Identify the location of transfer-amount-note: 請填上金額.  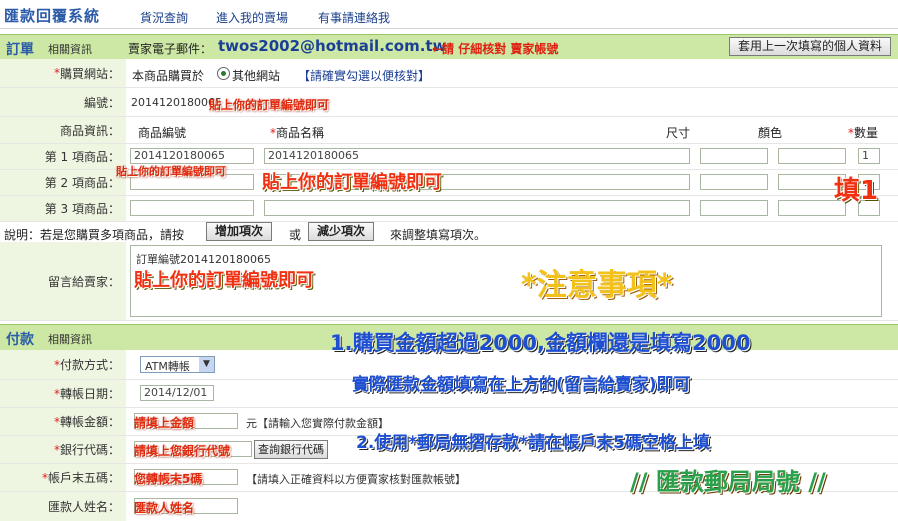
(164, 423).